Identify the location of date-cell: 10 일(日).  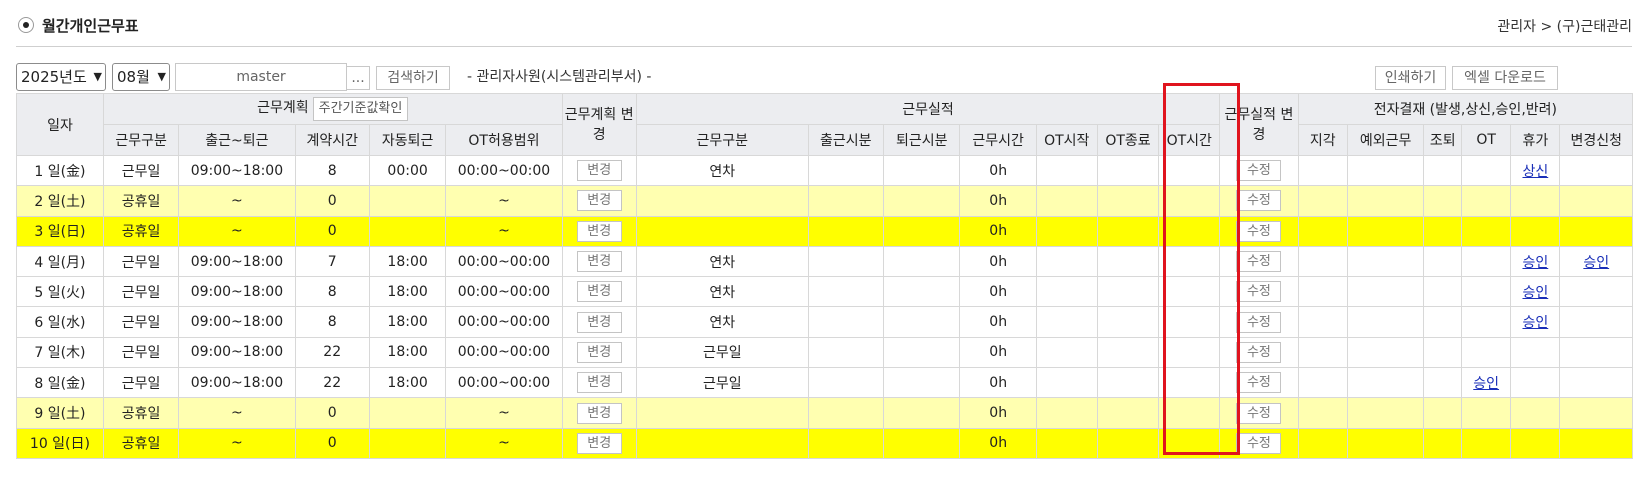
(60, 443).